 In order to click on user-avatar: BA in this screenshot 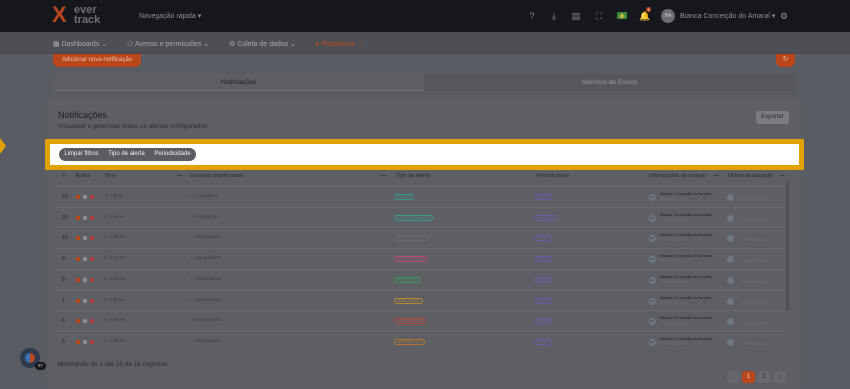, I will do `click(668, 16)`.